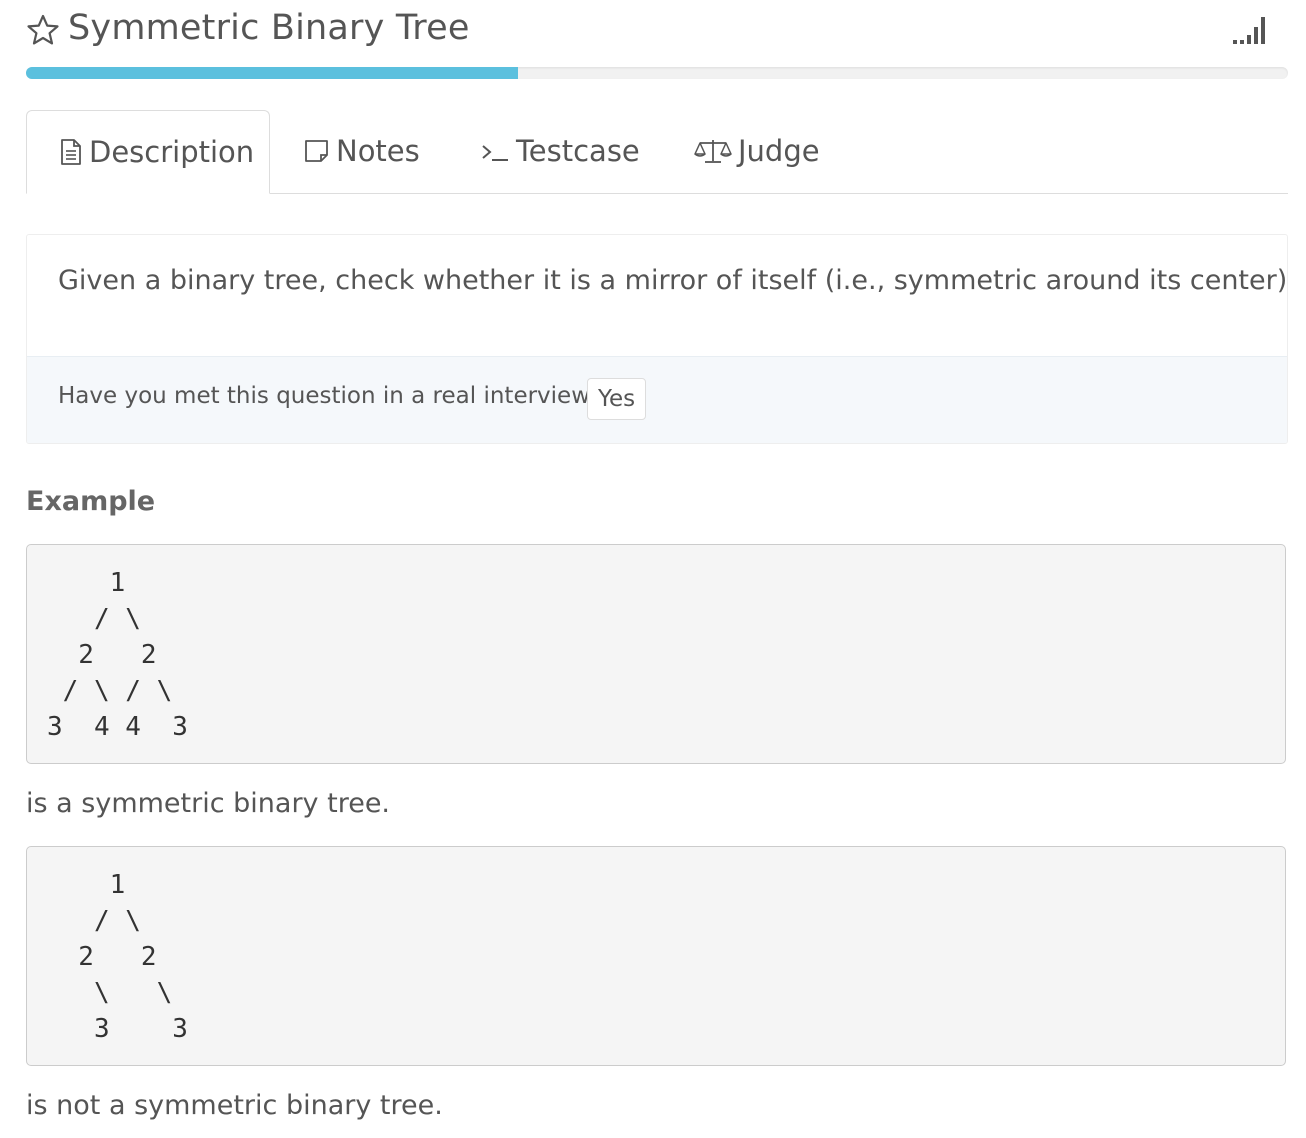 This screenshot has height=1138, width=1306. Describe the element at coordinates (208, 803) in the screenshot. I see `example-caption-symmetric: is a symmetric binary tree.` at that location.